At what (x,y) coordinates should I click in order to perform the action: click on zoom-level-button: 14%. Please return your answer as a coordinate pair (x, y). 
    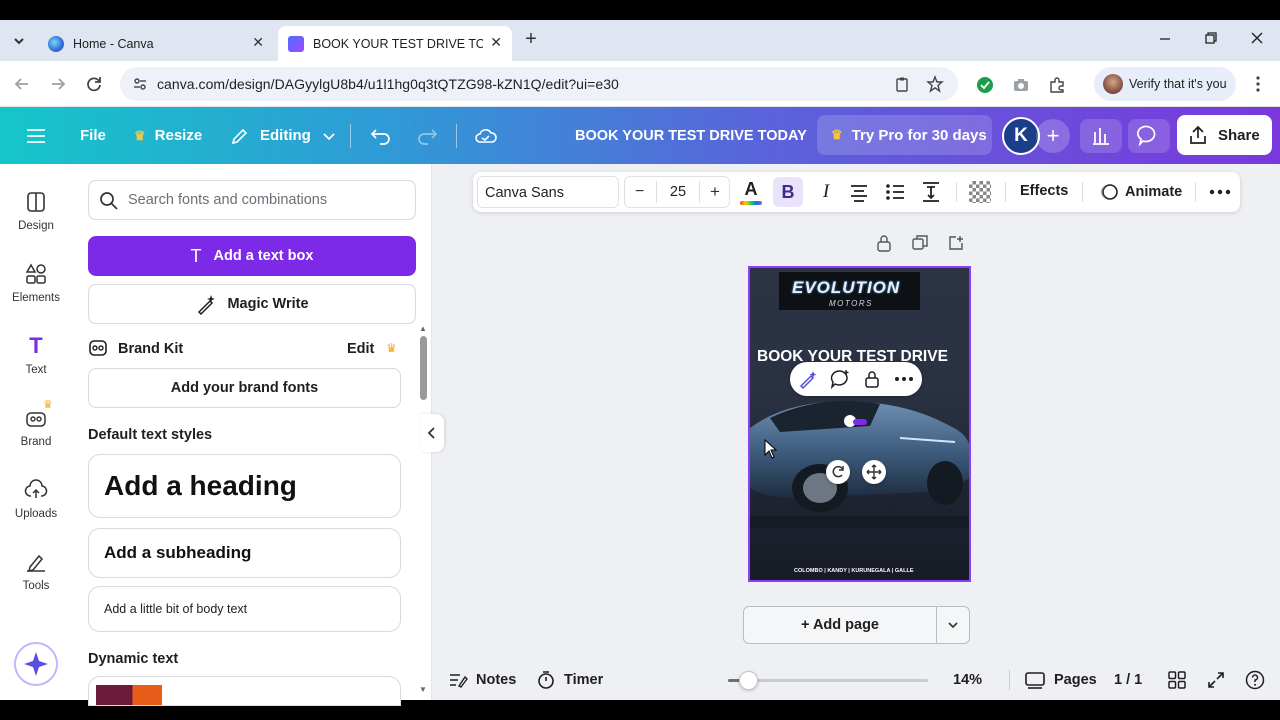
    Looking at the image, I should click on (967, 680).